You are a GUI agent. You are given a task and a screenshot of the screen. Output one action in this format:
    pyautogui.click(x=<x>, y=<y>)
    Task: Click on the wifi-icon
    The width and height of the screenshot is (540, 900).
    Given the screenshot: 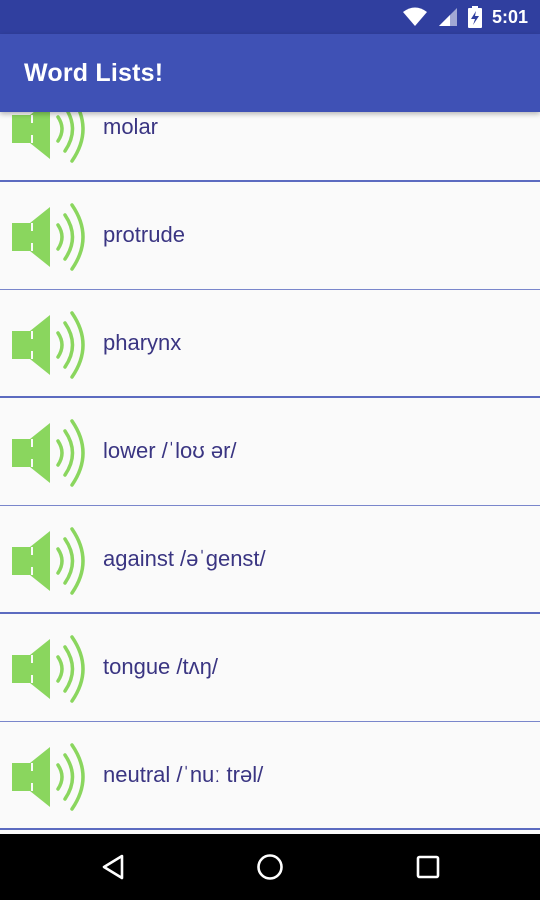 What is the action you would take?
    pyautogui.click(x=414, y=16)
    